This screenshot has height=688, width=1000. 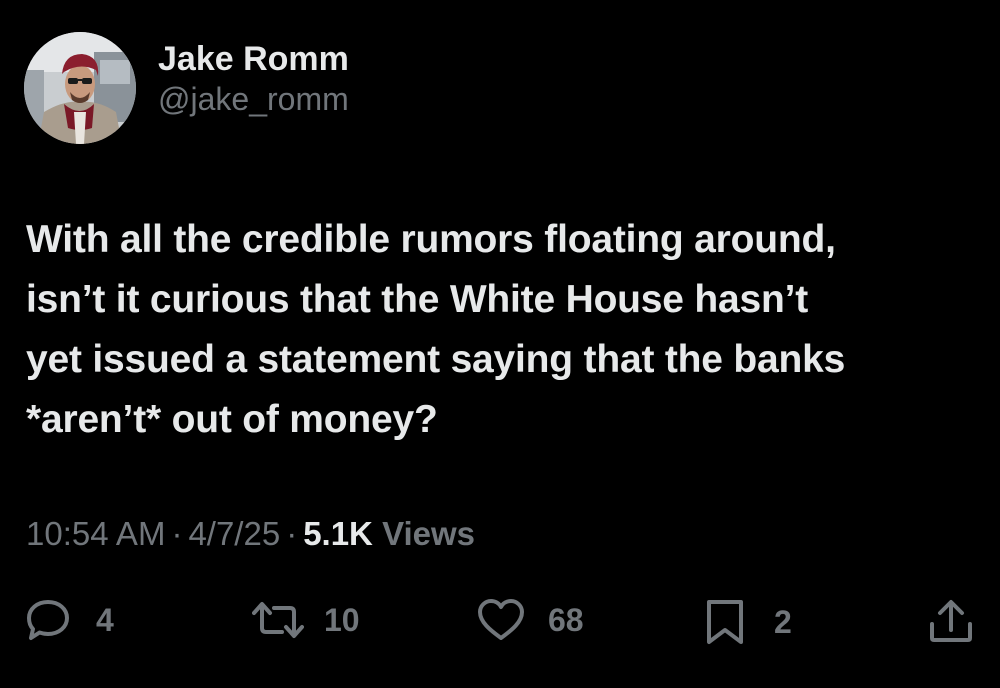 I want to click on like-count: 68, so click(x=566, y=620).